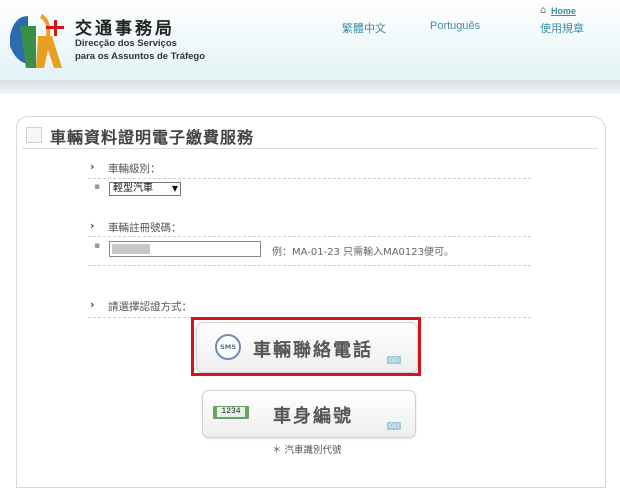 This screenshot has height=488, width=620. I want to click on org-name-portuguese-line1: Direcção dos Serviços, so click(126, 43).